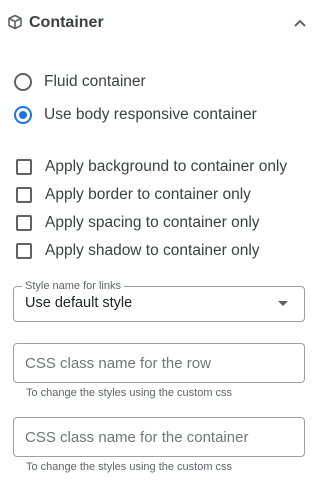  What do you see at coordinates (152, 222) in the screenshot?
I see `checkbox-label: Apply spacing to container only` at bounding box center [152, 222].